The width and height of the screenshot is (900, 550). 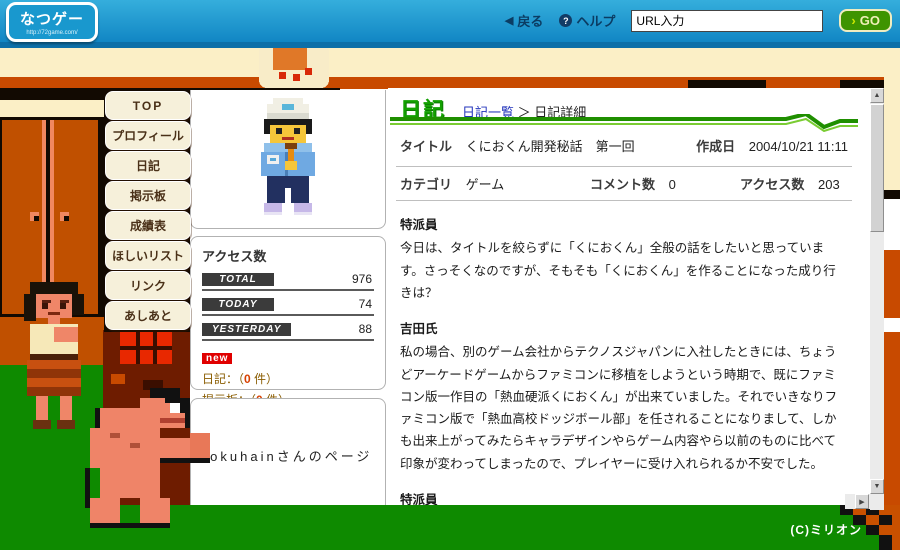 I want to click on site-logo-url: http://72game.com/, so click(x=52, y=33).